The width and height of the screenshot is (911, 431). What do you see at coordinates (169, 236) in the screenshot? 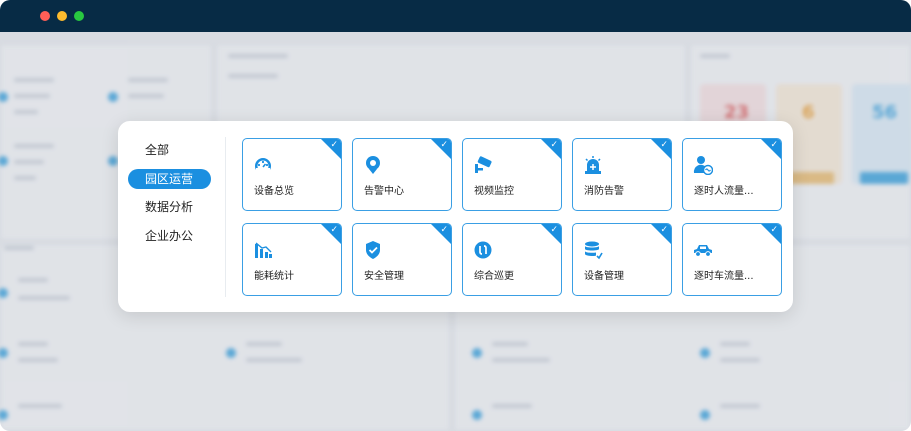
I see `menu-item-enterprise-office: 企业办公` at bounding box center [169, 236].